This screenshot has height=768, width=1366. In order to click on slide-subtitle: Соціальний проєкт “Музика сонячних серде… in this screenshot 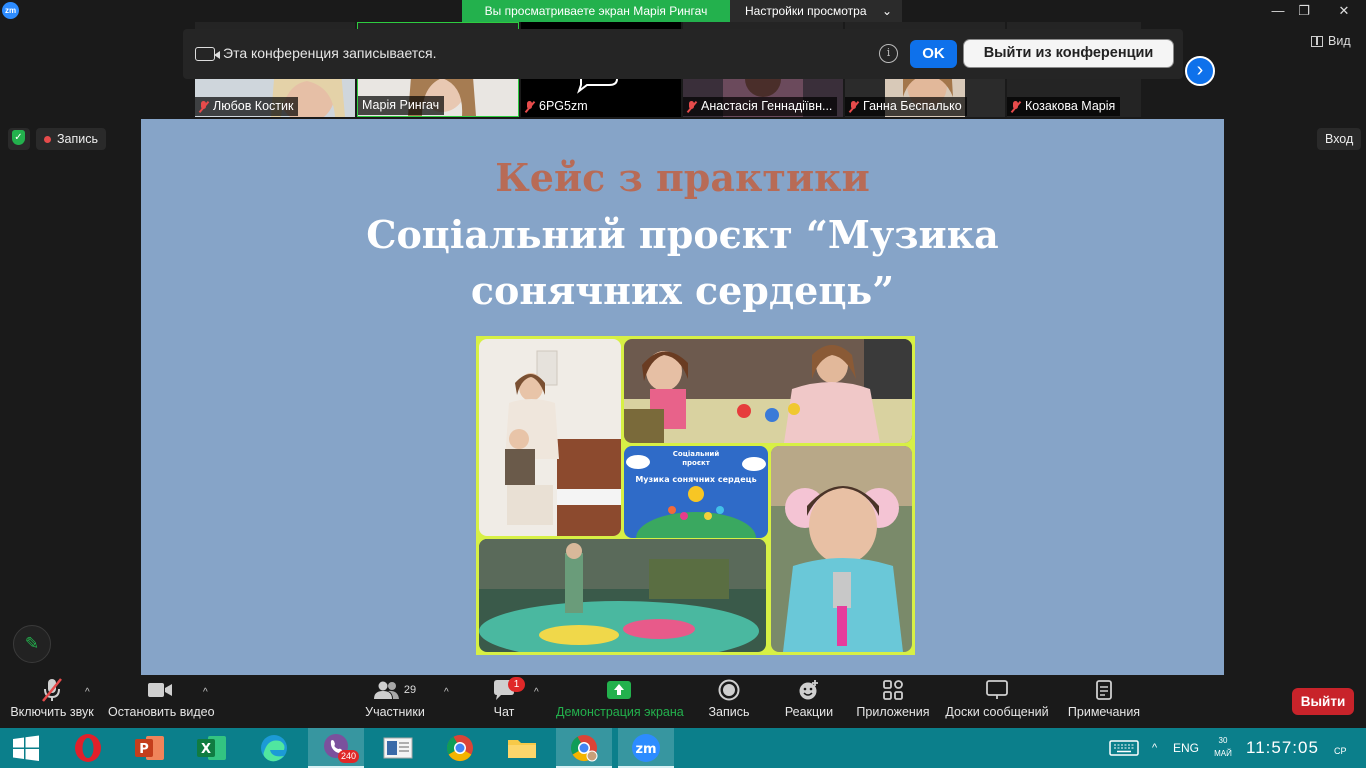, I will do `click(682, 262)`.